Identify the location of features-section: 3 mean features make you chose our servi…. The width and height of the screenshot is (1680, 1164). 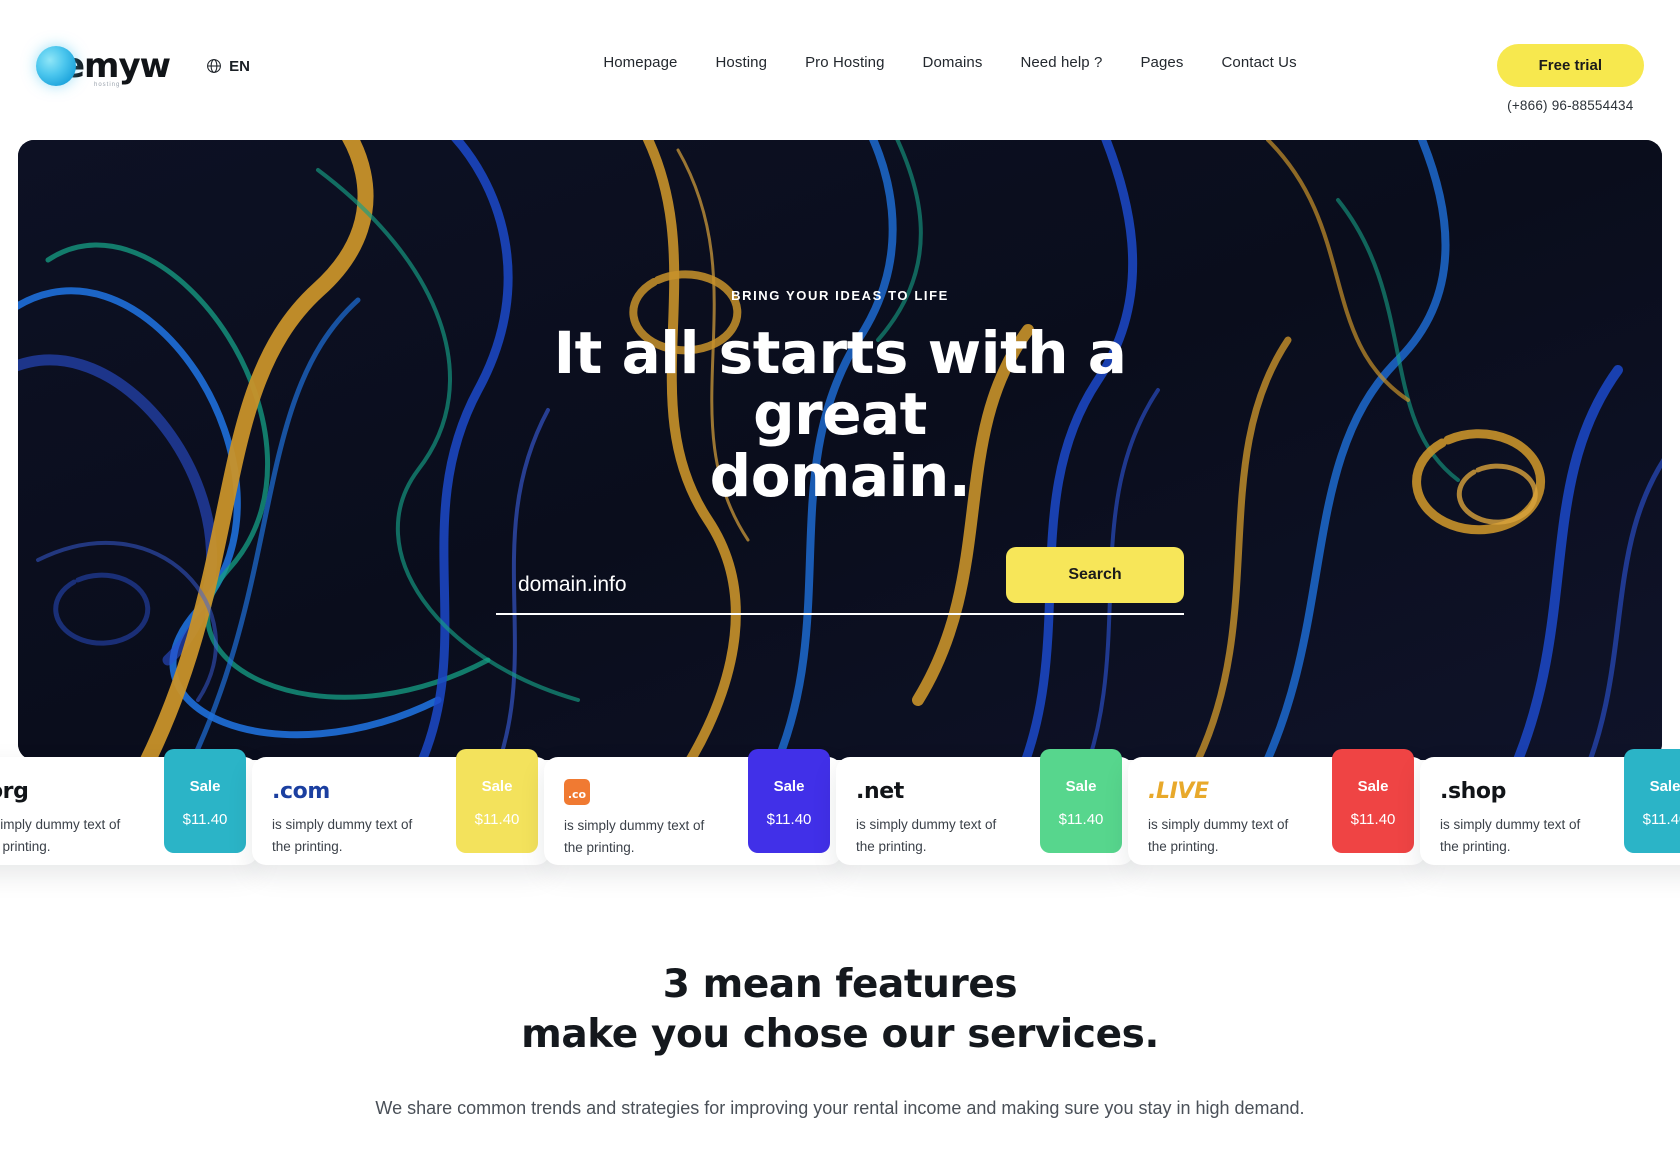
(840, 1039).